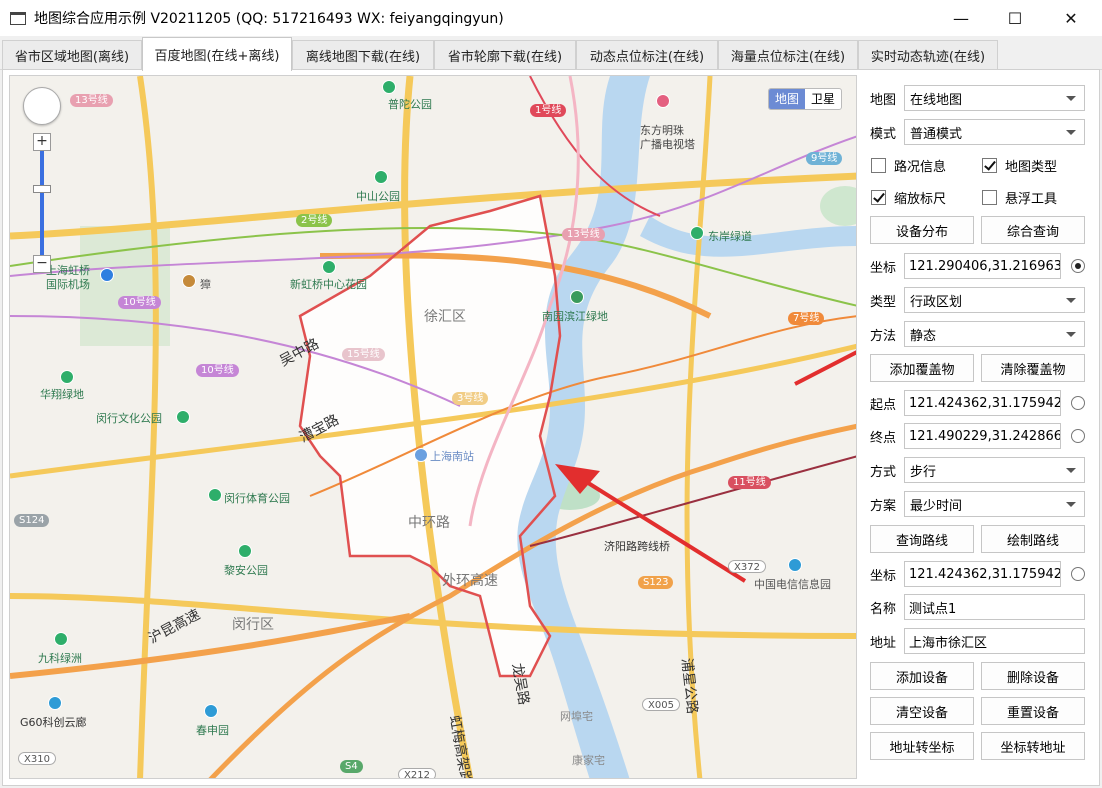 This screenshot has height=788, width=1102. I want to click on add-device-button: 添加设备, so click(922, 676).